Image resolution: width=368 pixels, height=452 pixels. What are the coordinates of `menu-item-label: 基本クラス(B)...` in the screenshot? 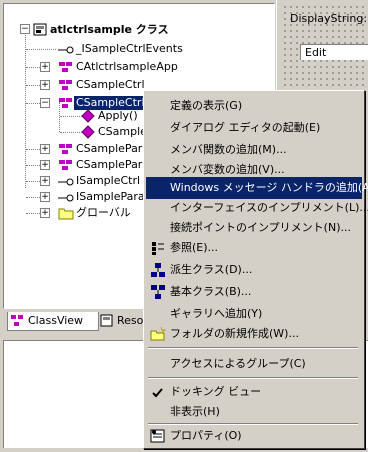 It's located at (211, 291).